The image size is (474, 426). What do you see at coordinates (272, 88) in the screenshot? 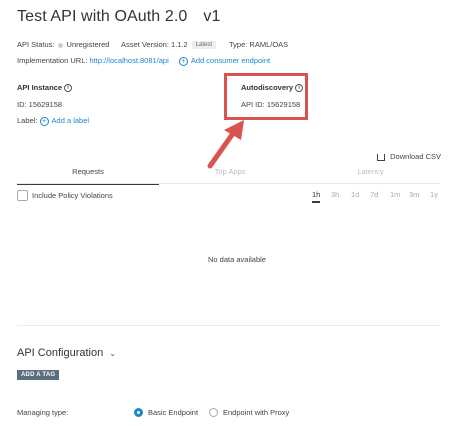
I see `autodiscovery-heading: Autodiscovery i` at bounding box center [272, 88].